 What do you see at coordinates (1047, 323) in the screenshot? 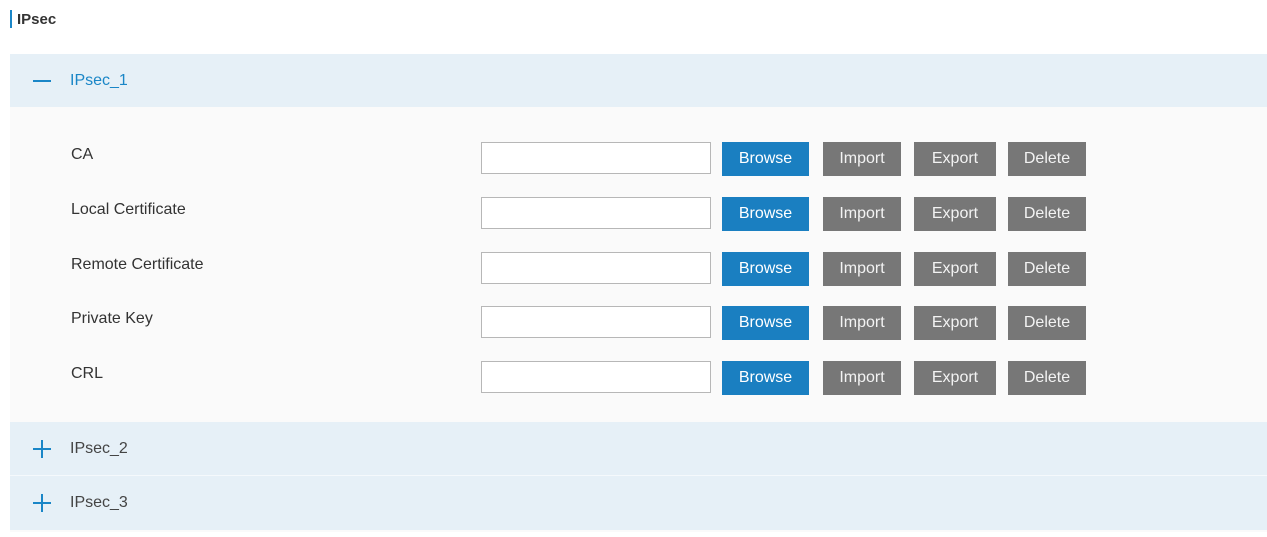
I see `private-key-delete-button: Delete` at bounding box center [1047, 323].